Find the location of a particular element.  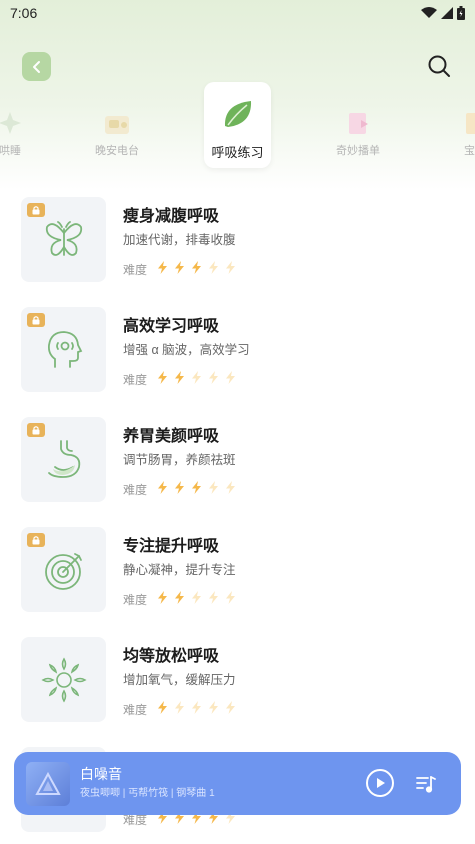

back-button is located at coordinates (36, 66).